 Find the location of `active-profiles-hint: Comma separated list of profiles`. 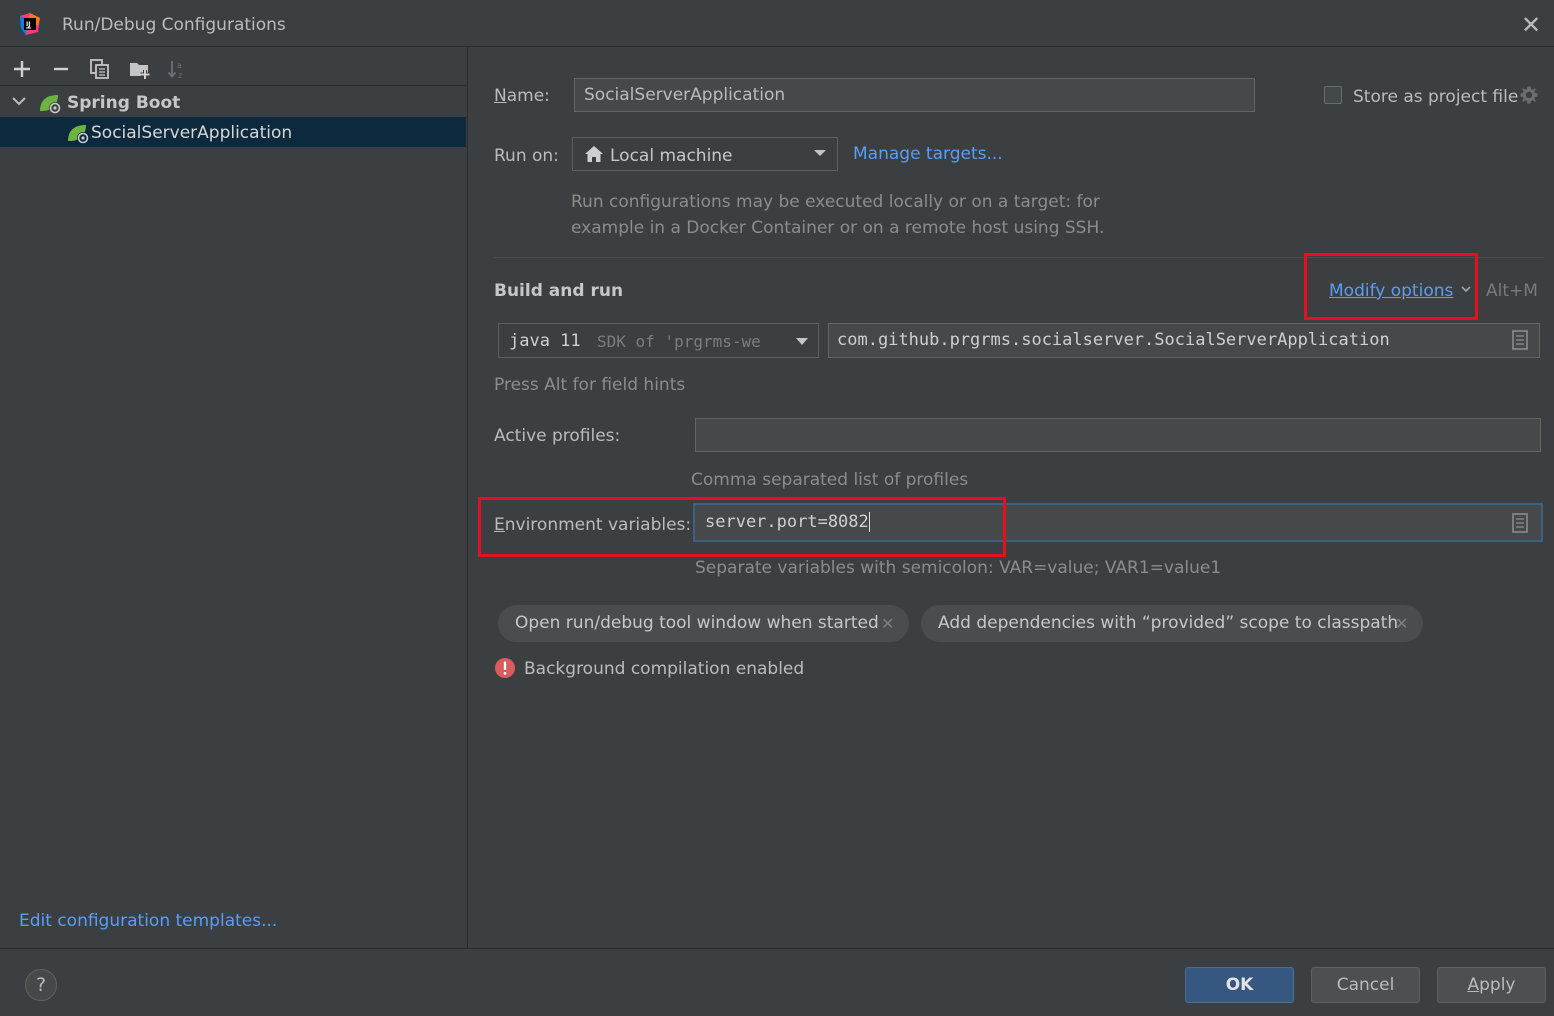

active-profiles-hint: Comma separated list of profiles is located at coordinates (830, 480).